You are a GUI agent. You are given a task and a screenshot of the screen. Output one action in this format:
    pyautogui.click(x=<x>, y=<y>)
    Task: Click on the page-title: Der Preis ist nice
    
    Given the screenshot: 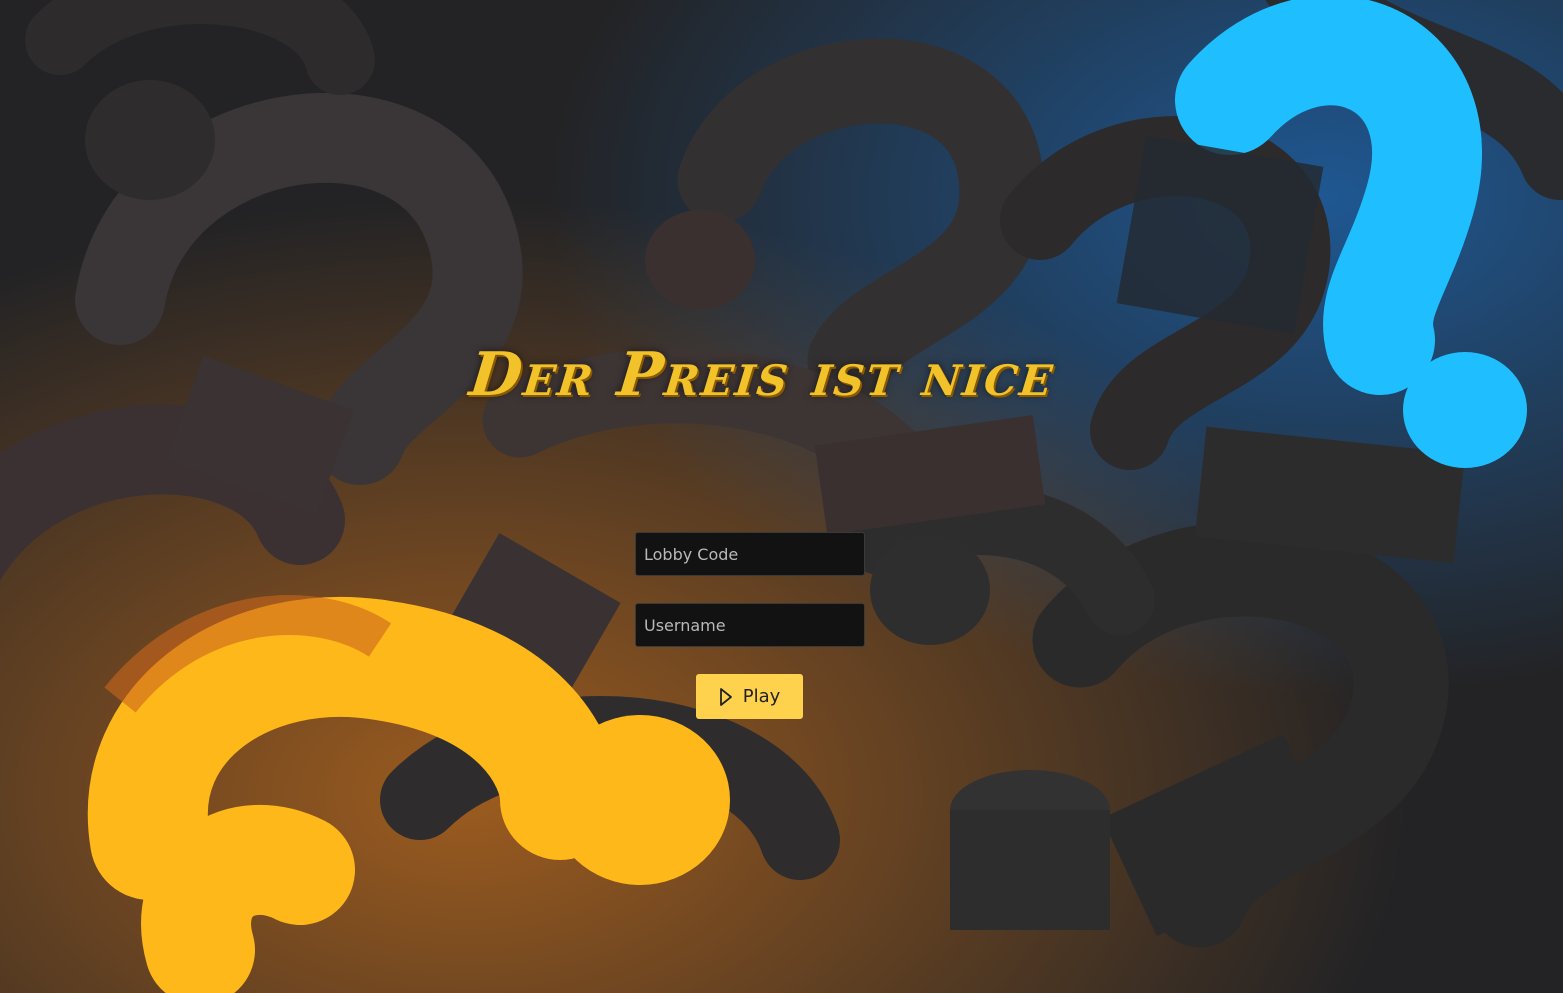 What is the action you would take?
    pyautogui.click(x=762, y=375)
    